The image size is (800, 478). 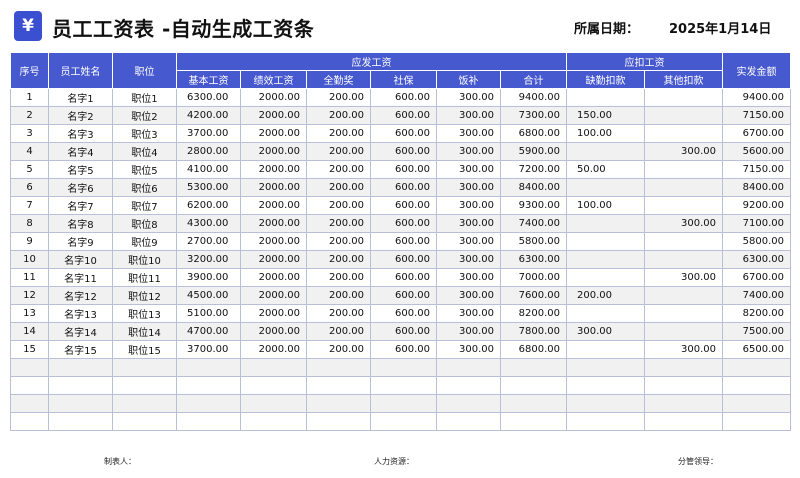 What do you see at coordinates (144, 133) in the screenshot?
I see `cell-position: 职位3` at bounding box center [144, 133].